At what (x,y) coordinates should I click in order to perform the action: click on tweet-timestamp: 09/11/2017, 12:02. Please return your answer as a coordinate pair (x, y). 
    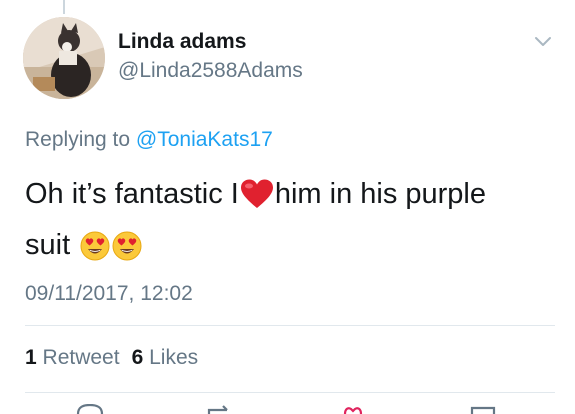
    Looking at the image, I should click on (109, 293).